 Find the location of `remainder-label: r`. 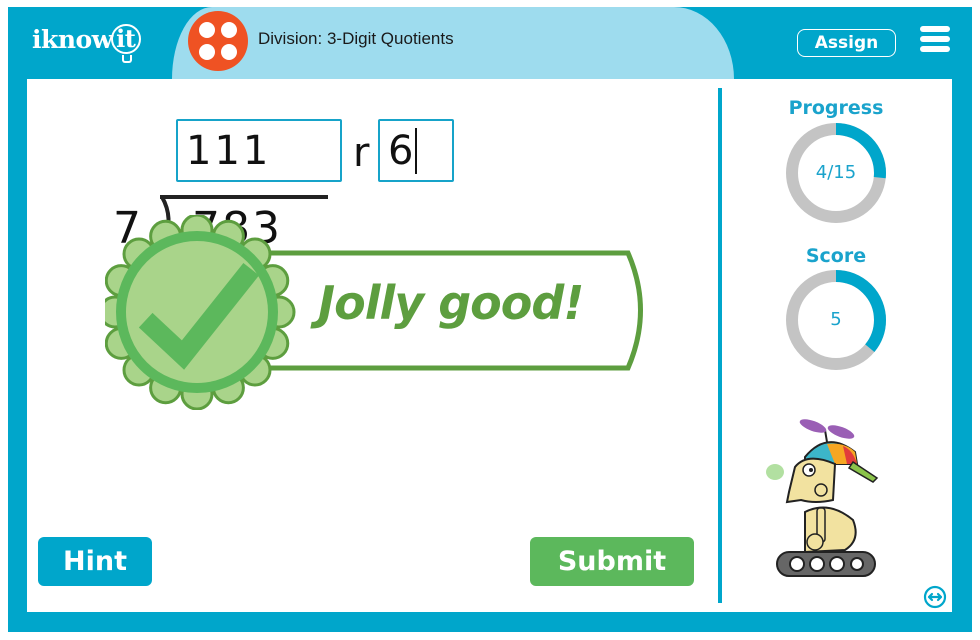

remainder-label: r is located at coordinates (361, 153).